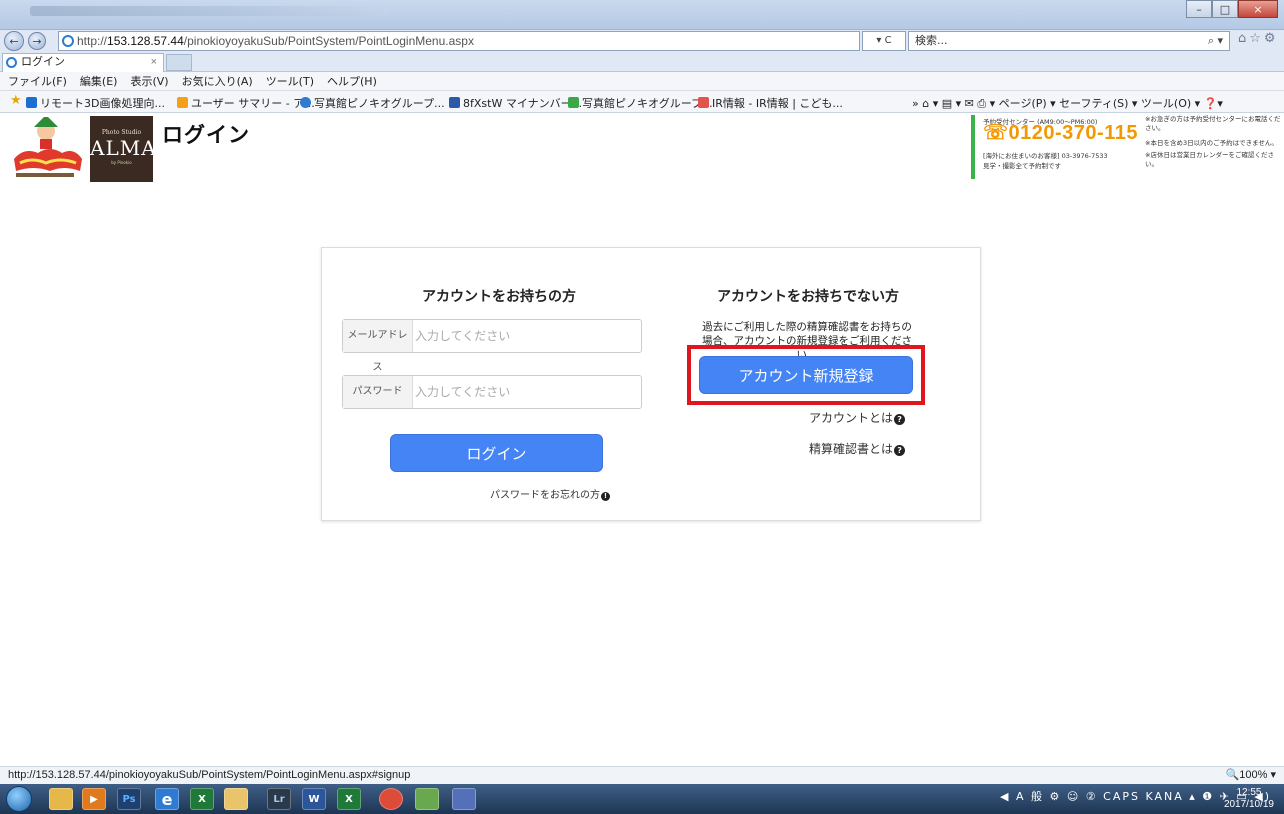 Image resolution: width=1284 pixels, height=814 pixels. I want to click on url-prefix: http://, so click(92, 41).